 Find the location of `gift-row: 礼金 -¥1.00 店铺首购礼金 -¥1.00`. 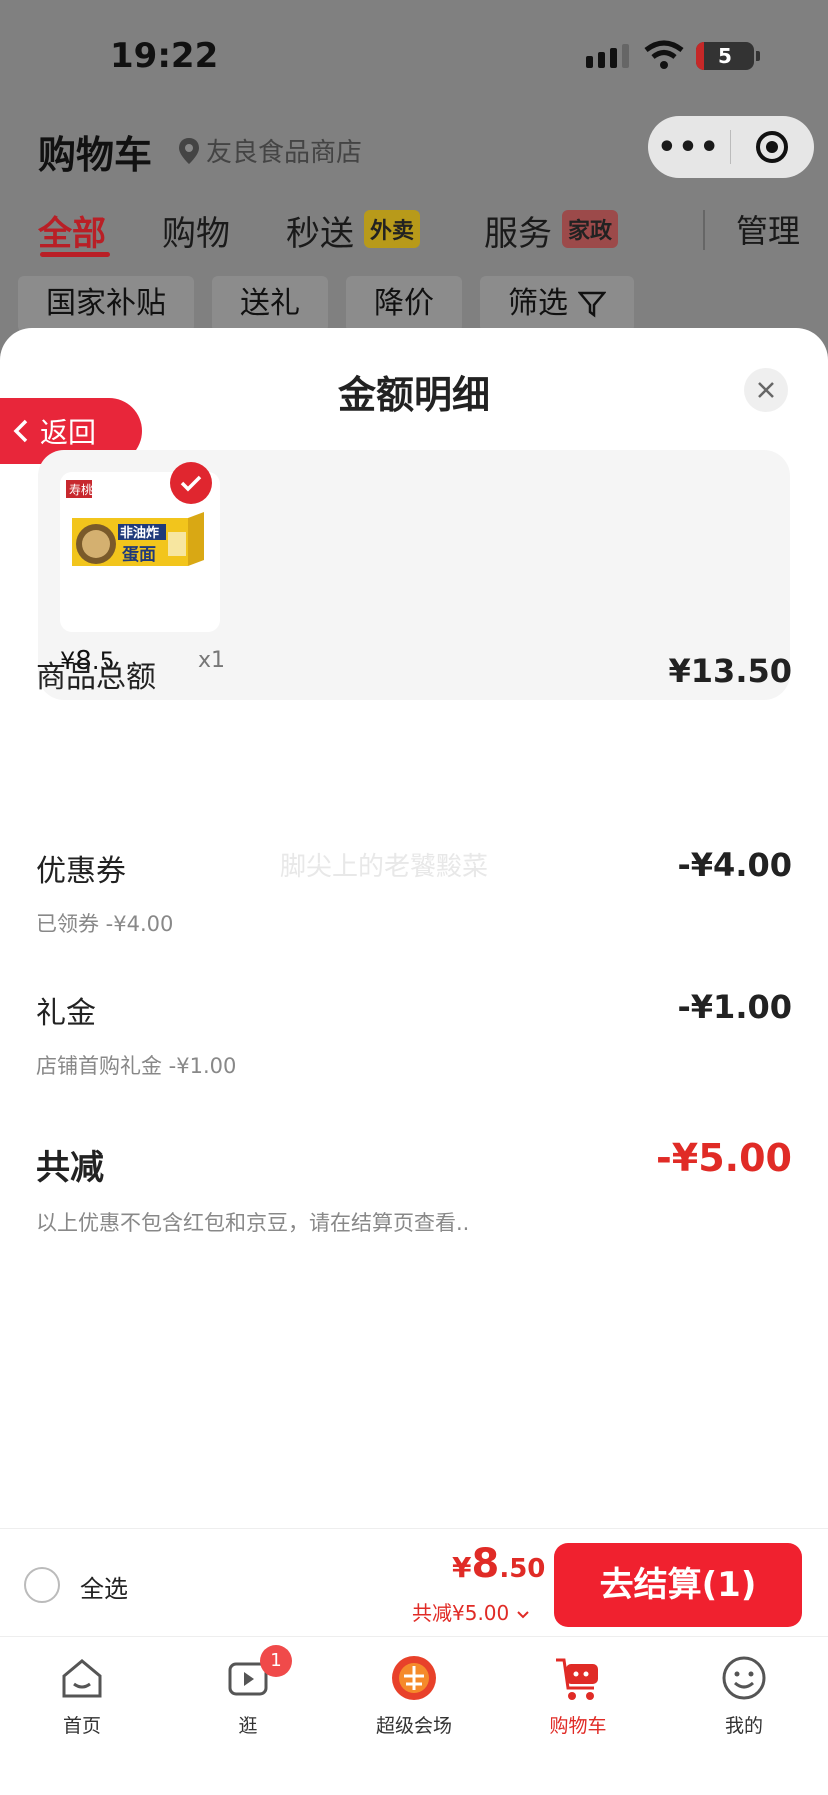

gift-row: 礼金 -¥1.00 店铺首购礼金 -¥1.00 is located at coordinates (414, 1034).